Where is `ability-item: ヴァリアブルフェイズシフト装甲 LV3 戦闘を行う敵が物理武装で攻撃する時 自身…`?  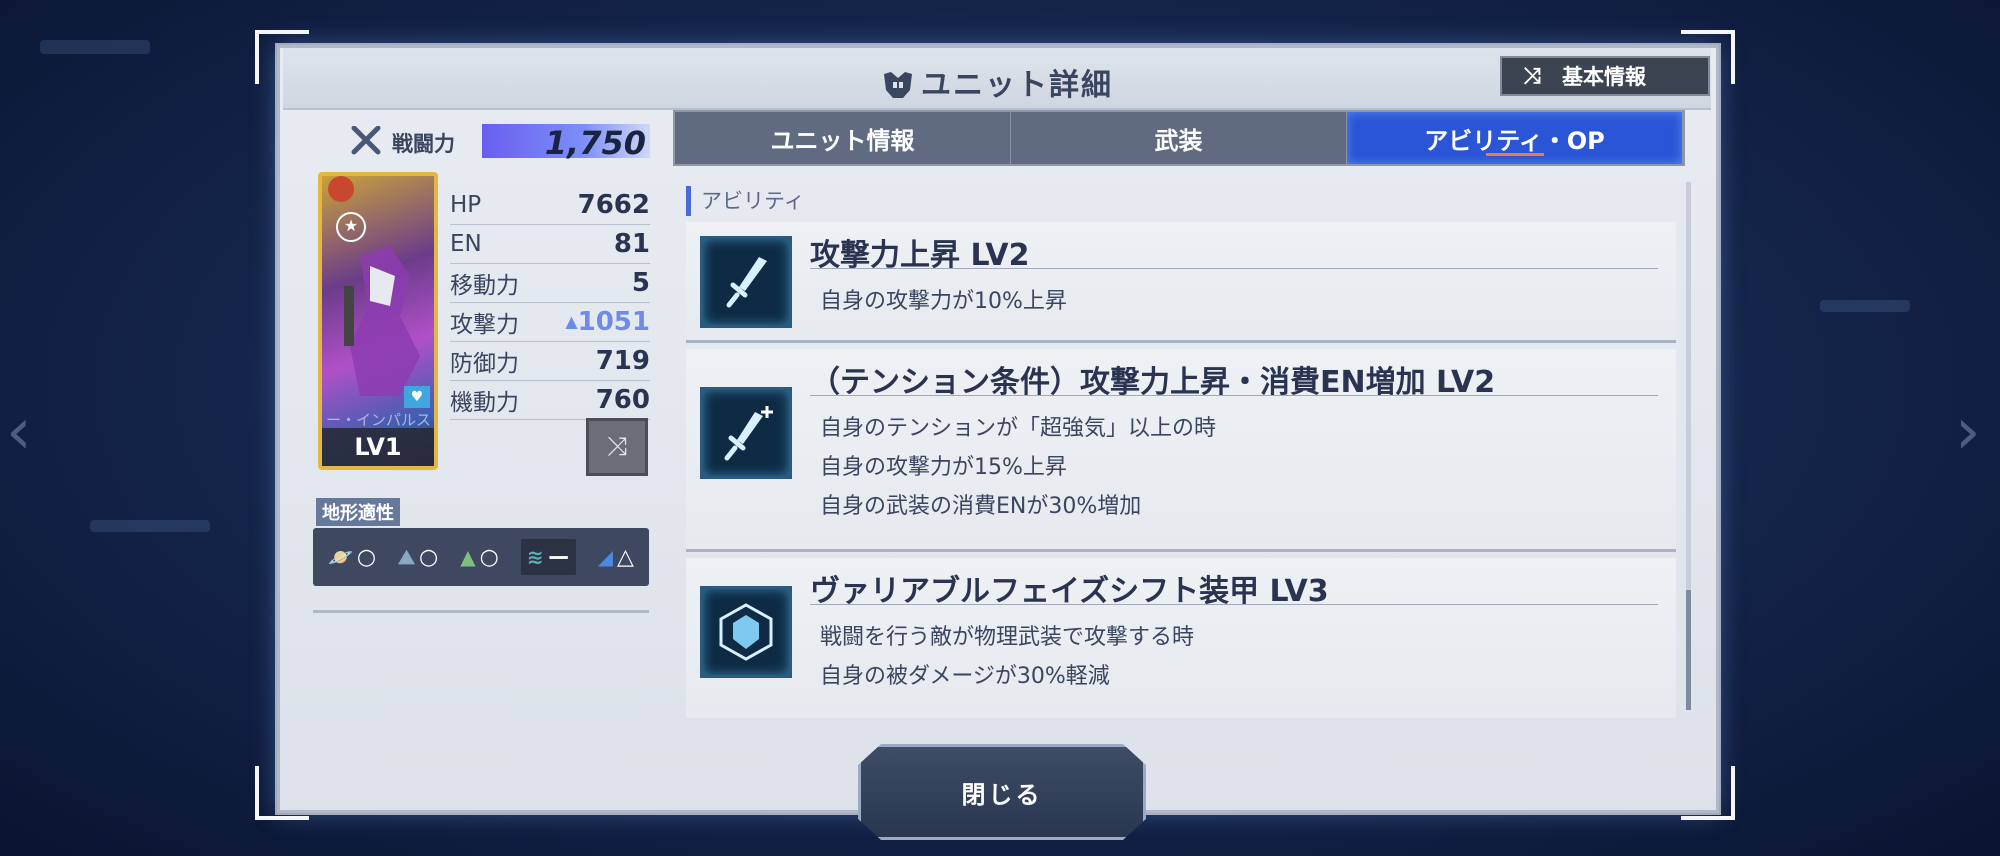
ability-item: ヴァリアブルフェイズシフト装甲 LV3 戦闘を行う敵が物理武装で攻撃する時 自身… is located at coordinates (1181, 638).